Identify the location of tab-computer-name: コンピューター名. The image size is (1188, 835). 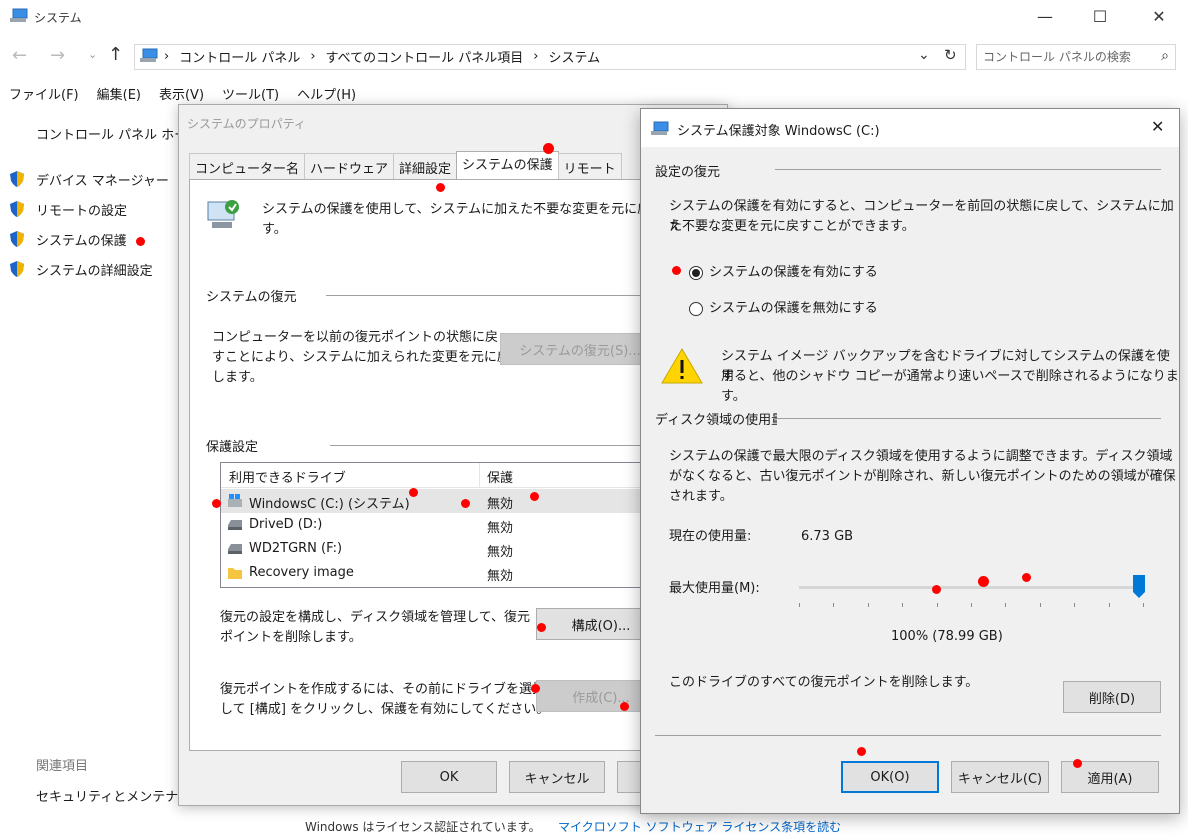
(247, 166).